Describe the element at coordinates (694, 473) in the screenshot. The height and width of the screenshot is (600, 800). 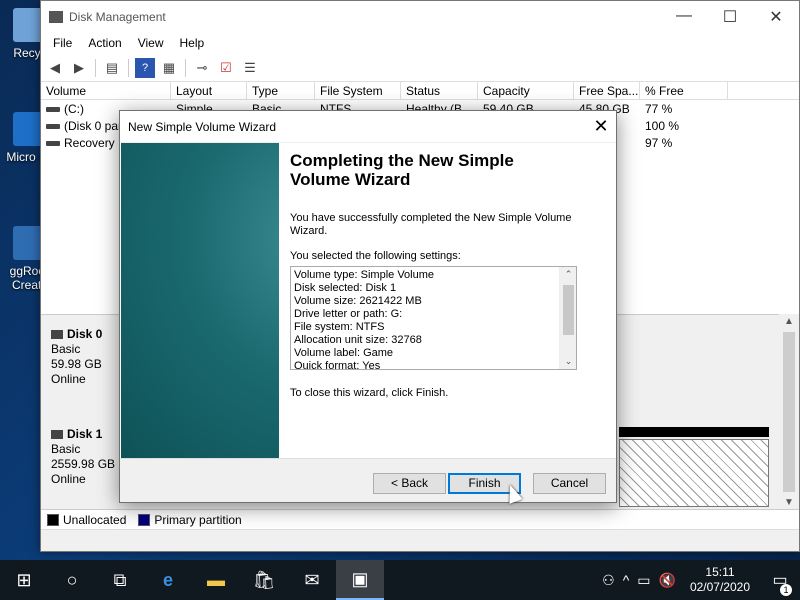
I see `unallocated-region` at that location.